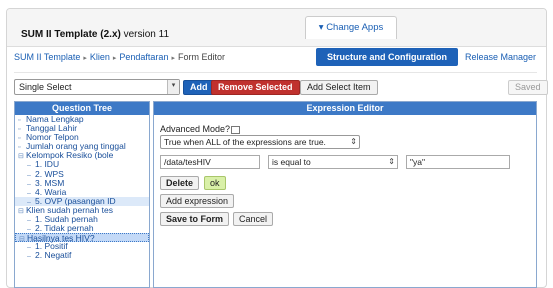 The height and width of the screenshot is (288, 553). I want to click on add-button: Add, so click(199, 87).